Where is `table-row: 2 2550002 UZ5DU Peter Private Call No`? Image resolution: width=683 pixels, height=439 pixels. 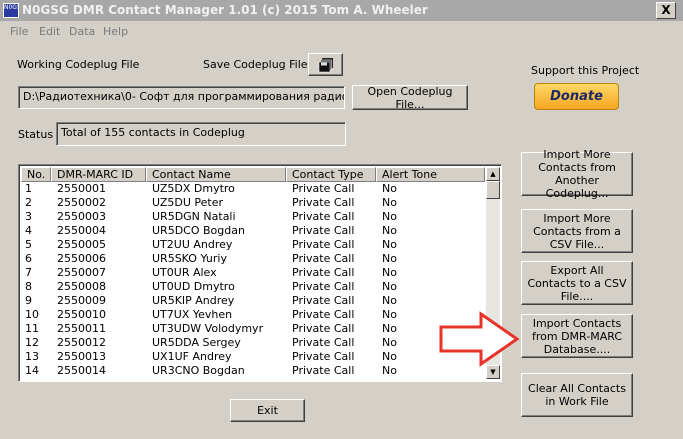 table-row: 2 2550002 UZ5DU Peter Private Call No is located at coordinates (253, 203).